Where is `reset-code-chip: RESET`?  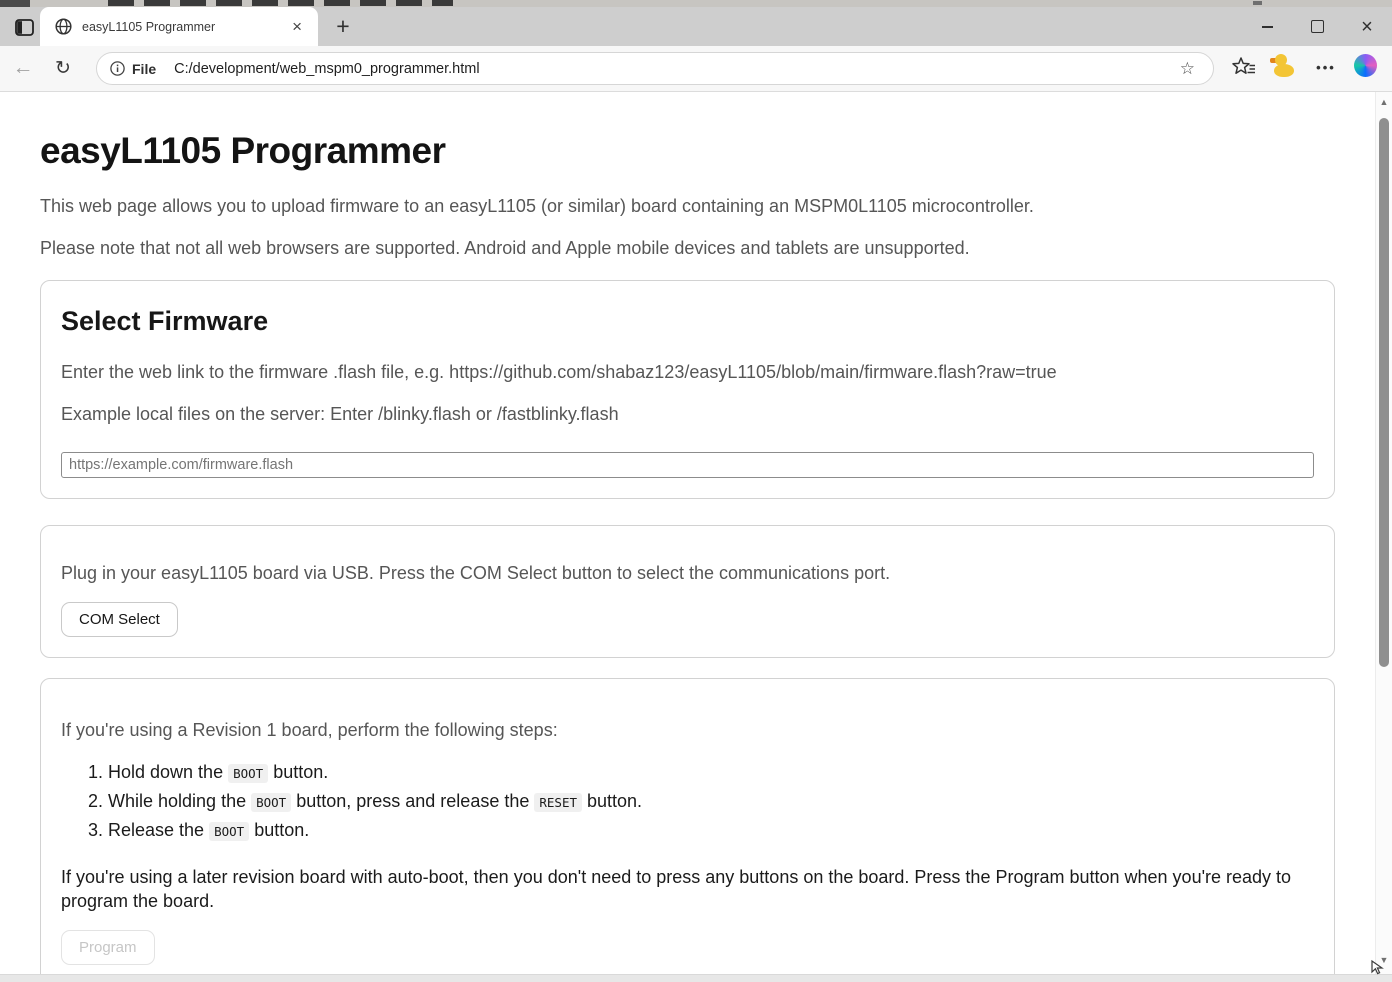 reset-code-chip: RESET is located at coordinates (558, 802).